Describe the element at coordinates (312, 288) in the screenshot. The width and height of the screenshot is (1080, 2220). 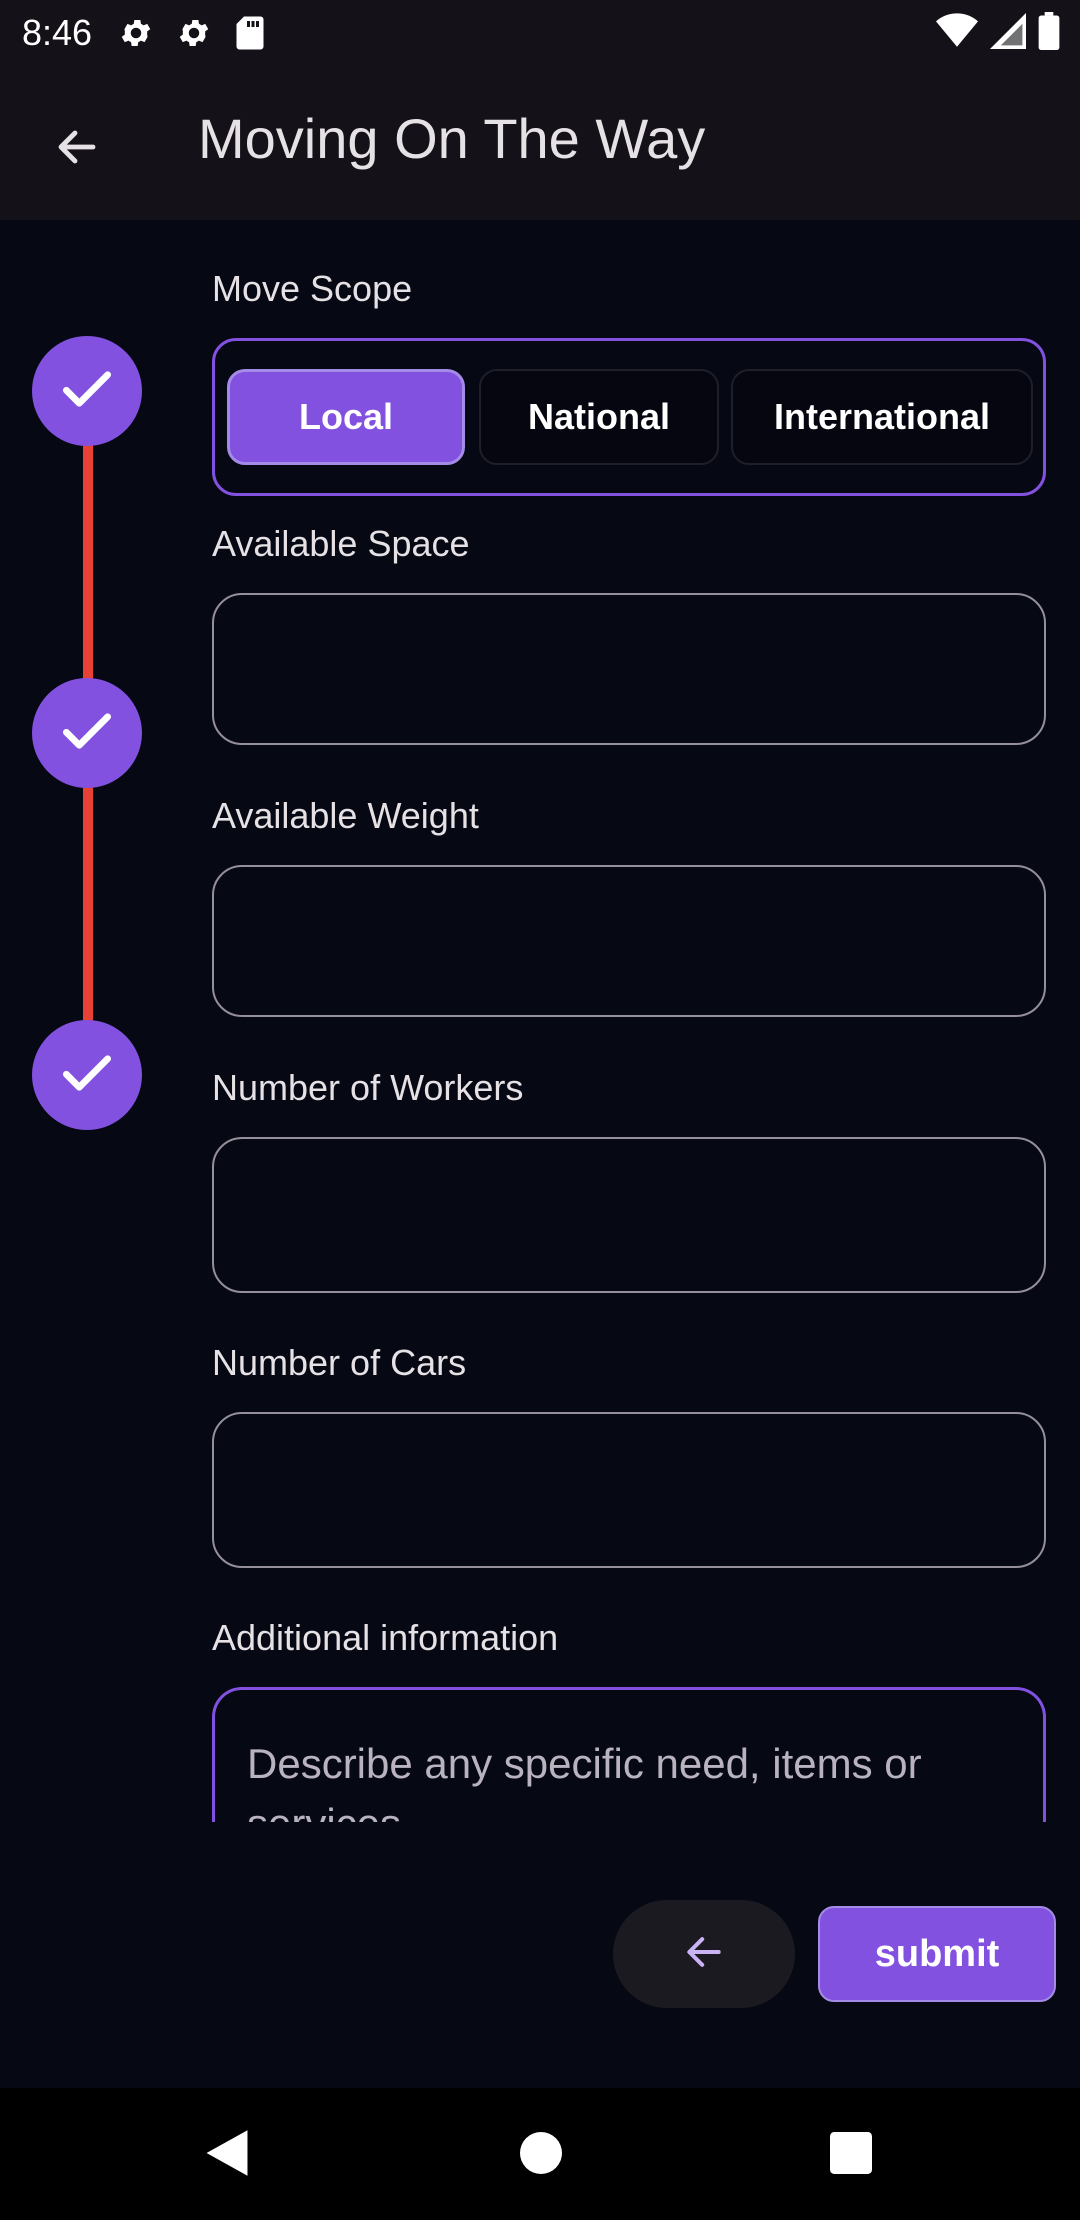
I see `move-scope-label: Move Scope` at that location.